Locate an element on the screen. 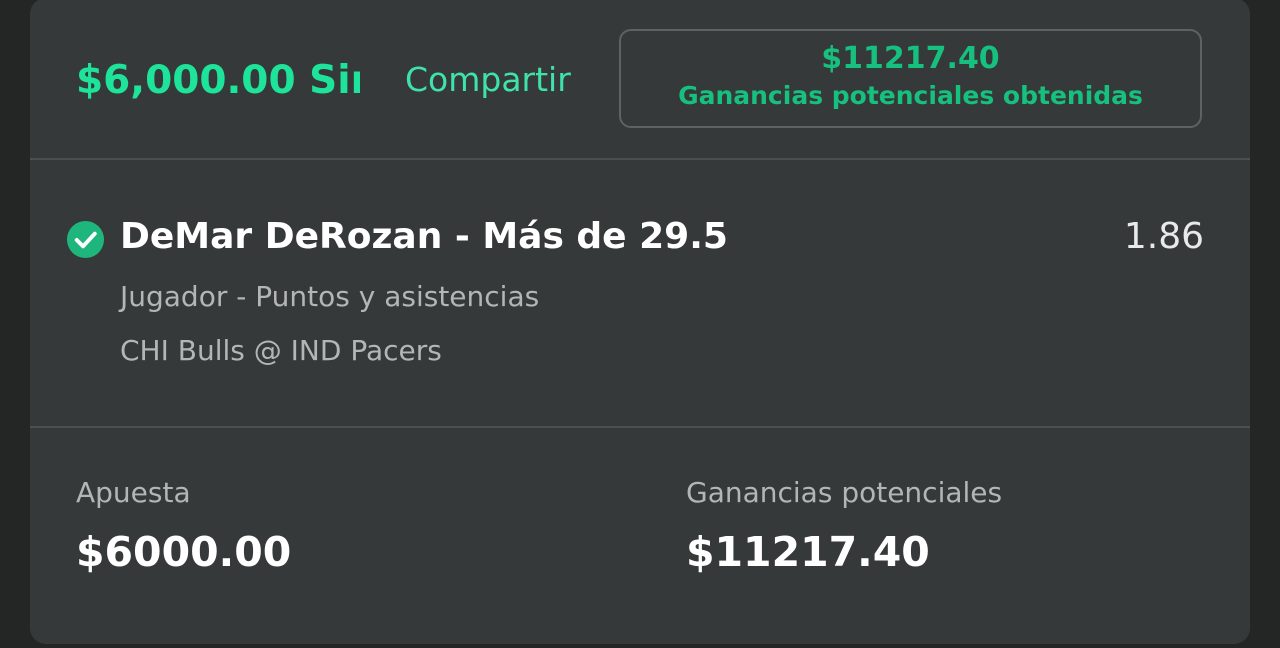 This screenshot has width=1280, height=648. winnings-amount: $11217.40 is located at coordinates (910, 58).